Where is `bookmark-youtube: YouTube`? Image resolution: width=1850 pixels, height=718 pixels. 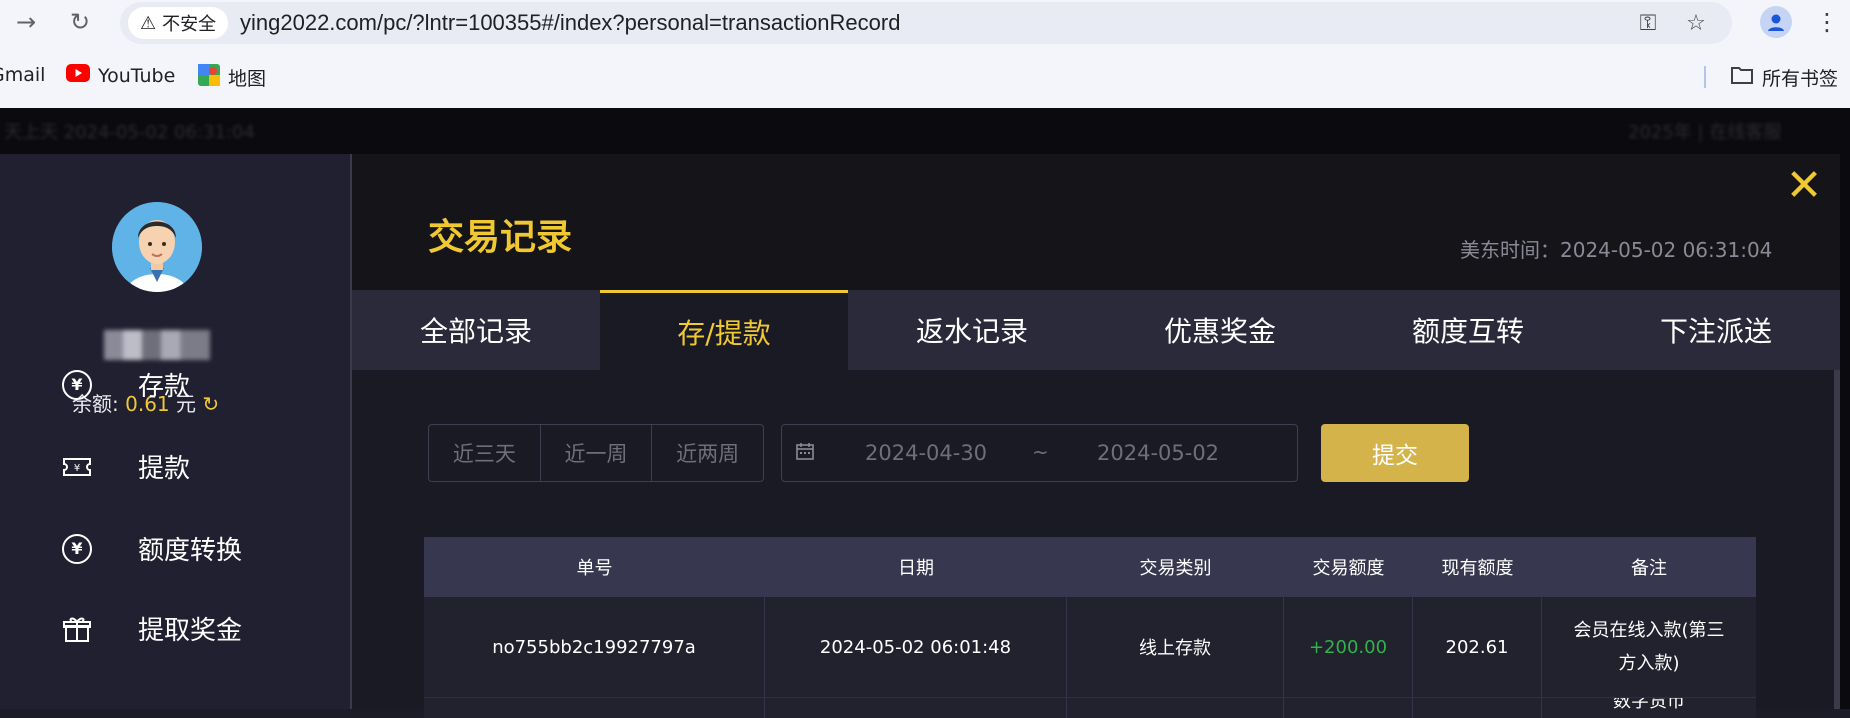
bookmark-youtube: YouTube is located at coordinates (120, 75).